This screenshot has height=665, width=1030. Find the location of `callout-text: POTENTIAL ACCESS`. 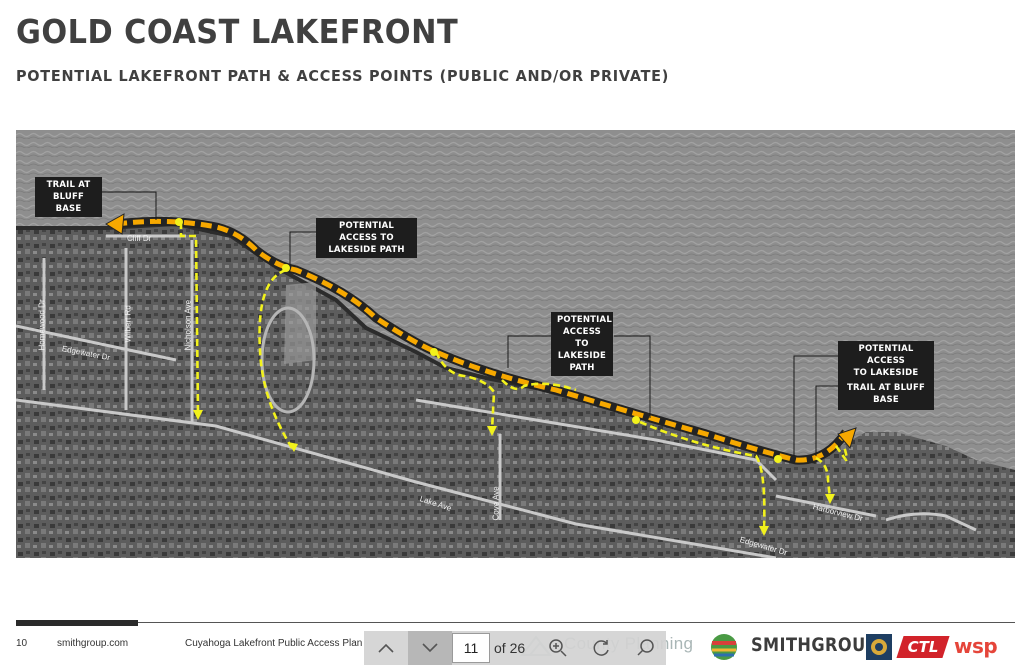

callout-text: POTENTIAL ACCESS is located at coordinates (886, 355).